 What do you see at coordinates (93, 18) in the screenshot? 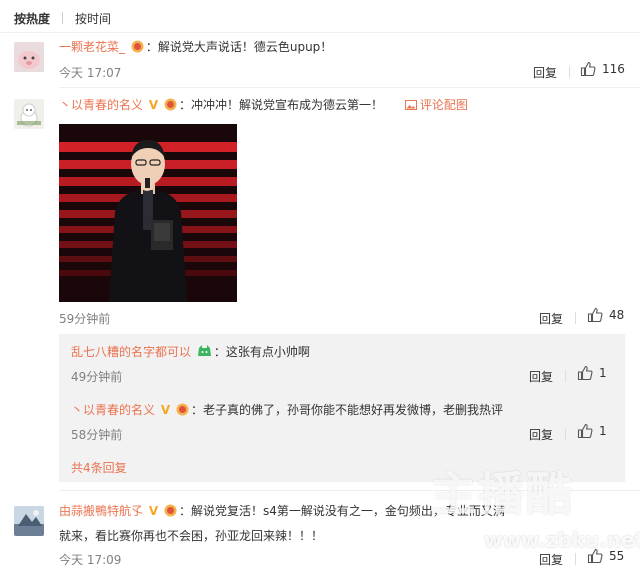
I see `sort-by-time-tab: 按时间` at bounding box center [93, 18].